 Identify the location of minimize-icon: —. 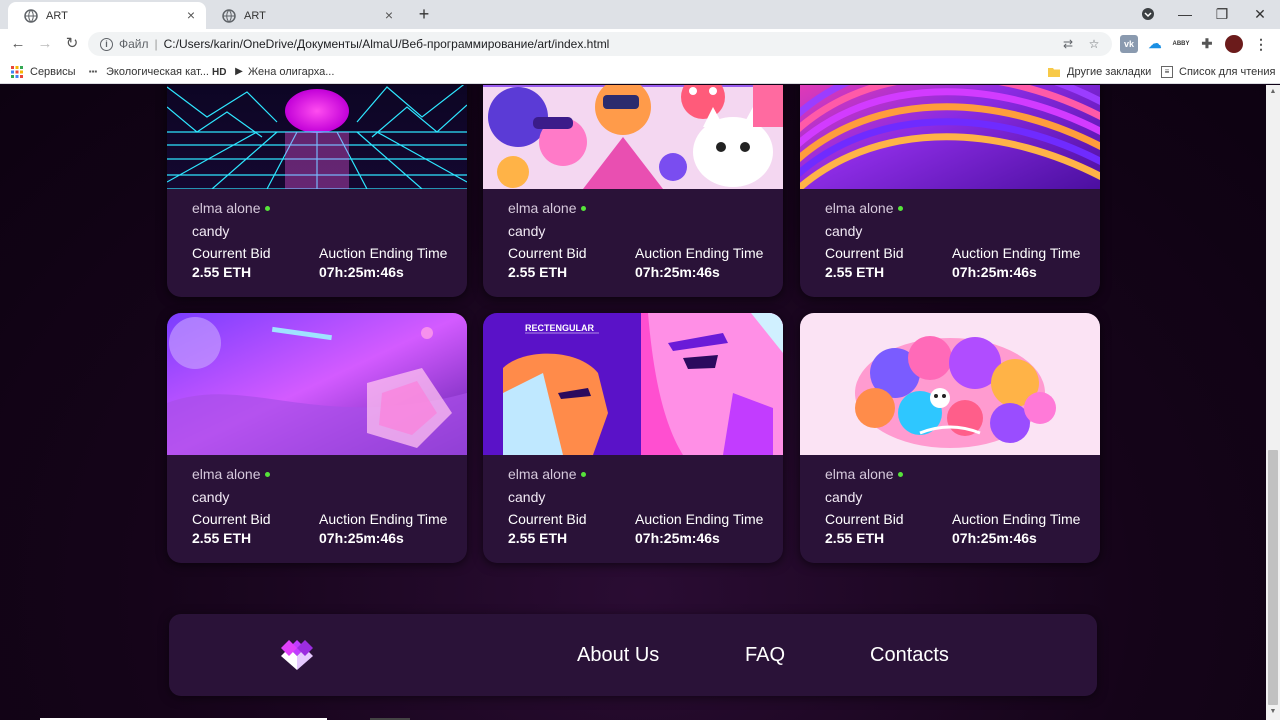
(1185, 14).